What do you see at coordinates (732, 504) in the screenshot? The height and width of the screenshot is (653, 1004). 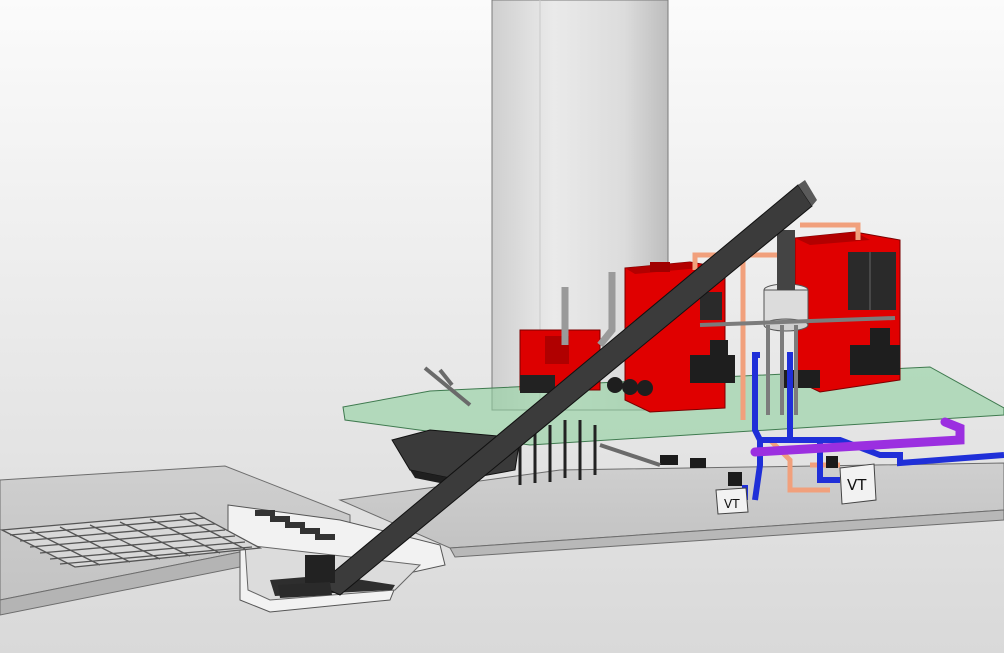 I see `vt-label-left: VT` at bounding box center [732, 504].